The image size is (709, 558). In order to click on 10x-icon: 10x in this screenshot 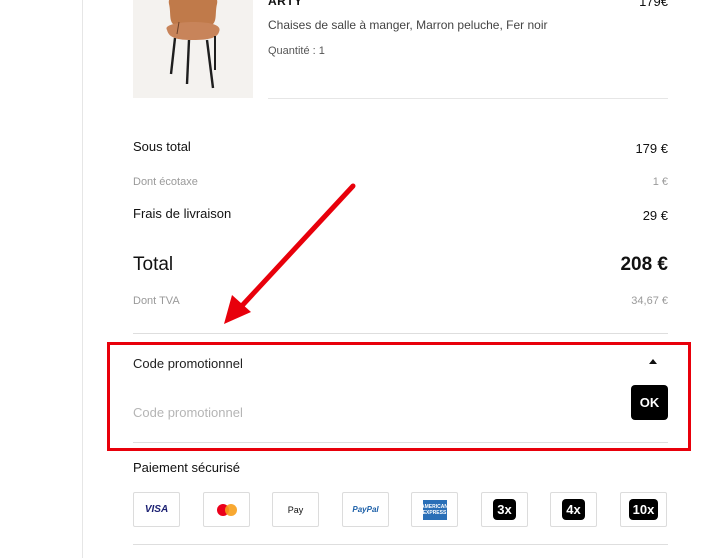, I will do `click(643, 509)`.